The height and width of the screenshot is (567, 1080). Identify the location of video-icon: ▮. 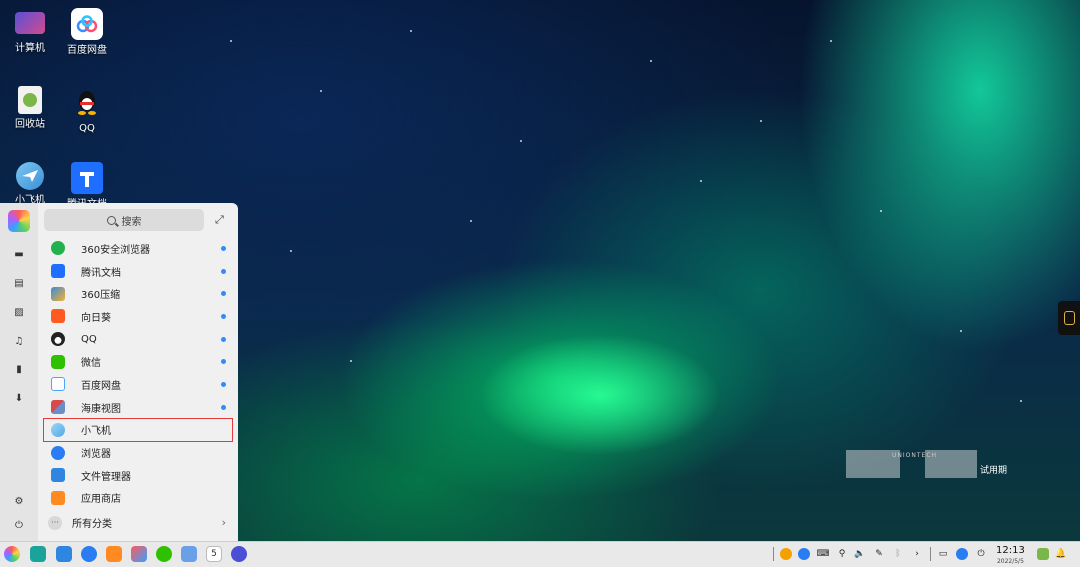
(19, 369).